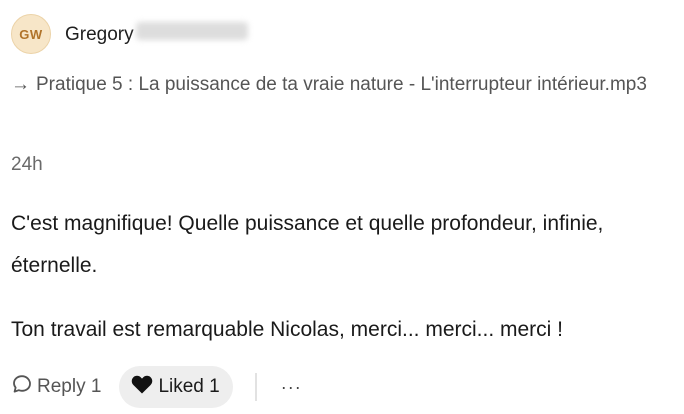 This screenshot has width=684, height=414. I want to click on reply-button: Reply 1, so click(56, 387).